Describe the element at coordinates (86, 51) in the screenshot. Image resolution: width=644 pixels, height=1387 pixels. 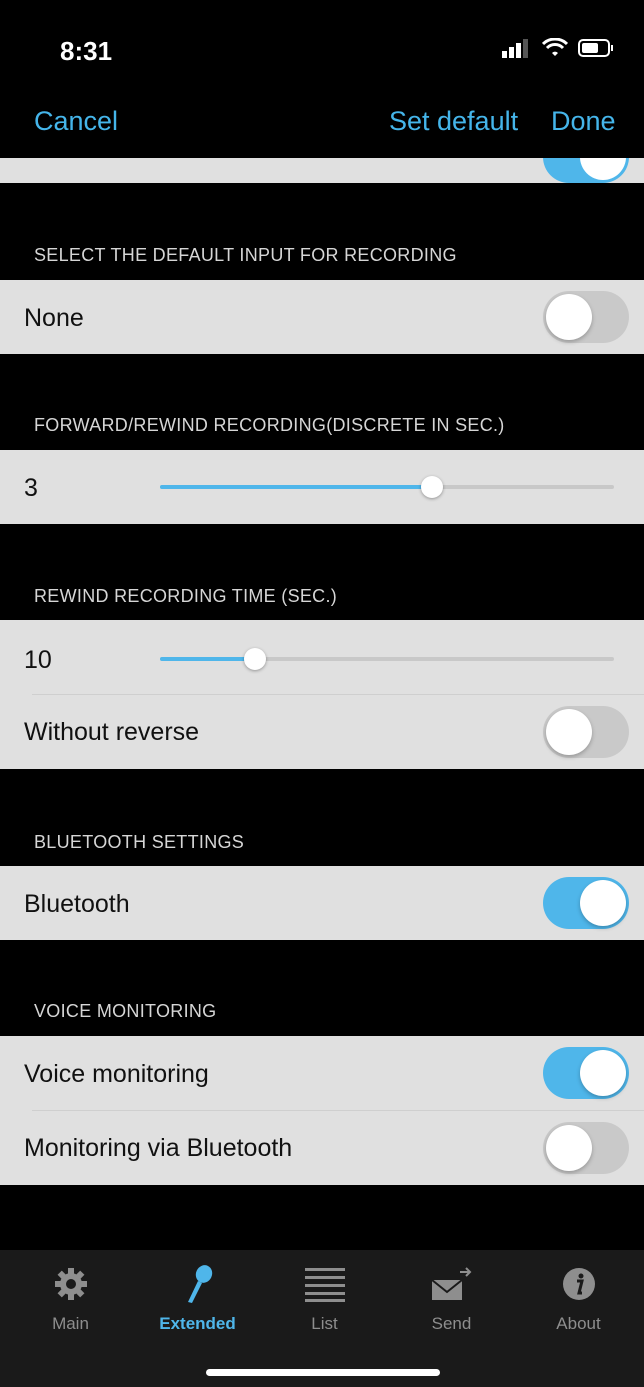
I see `status-time: 8:31` at that location.